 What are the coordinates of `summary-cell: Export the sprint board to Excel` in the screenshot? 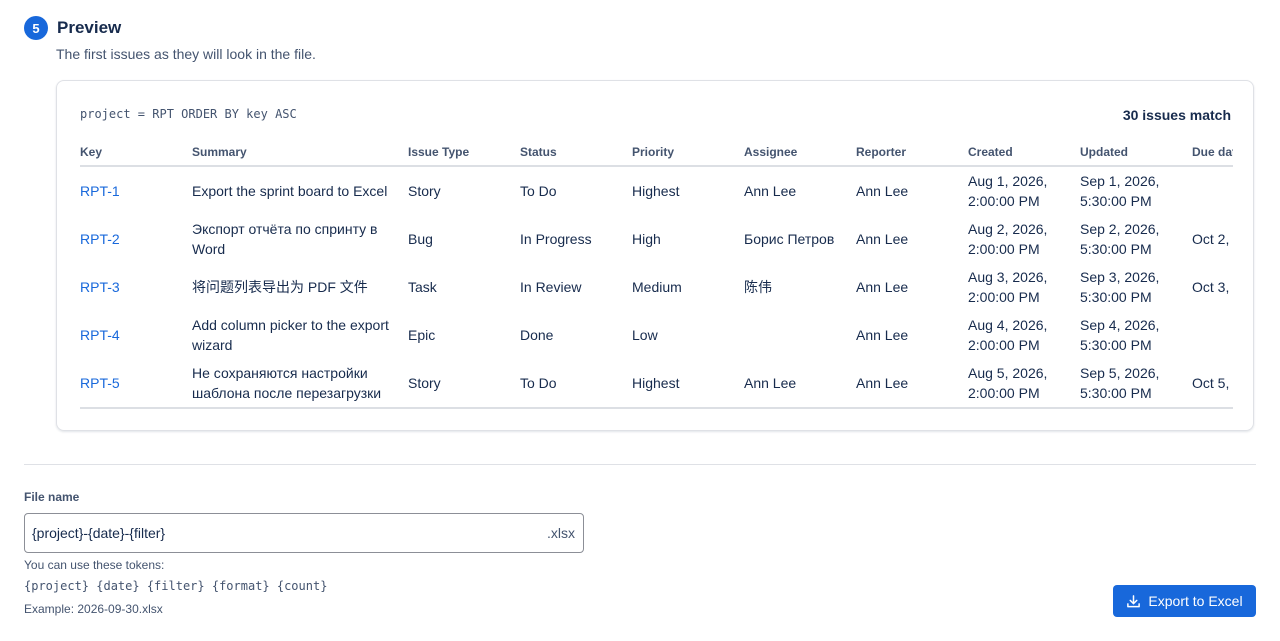 It's located at (290, 191).